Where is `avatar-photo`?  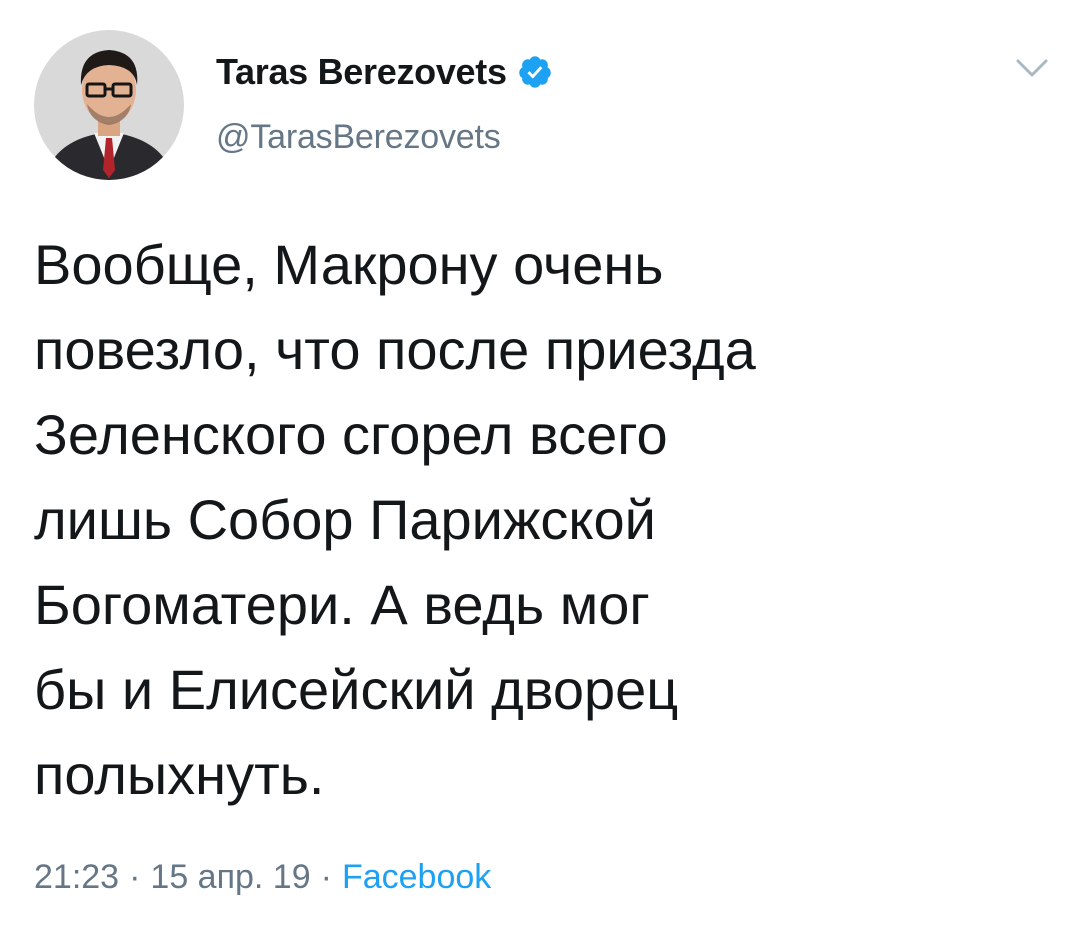 avatar-photo is located at coordinates (109, 105).